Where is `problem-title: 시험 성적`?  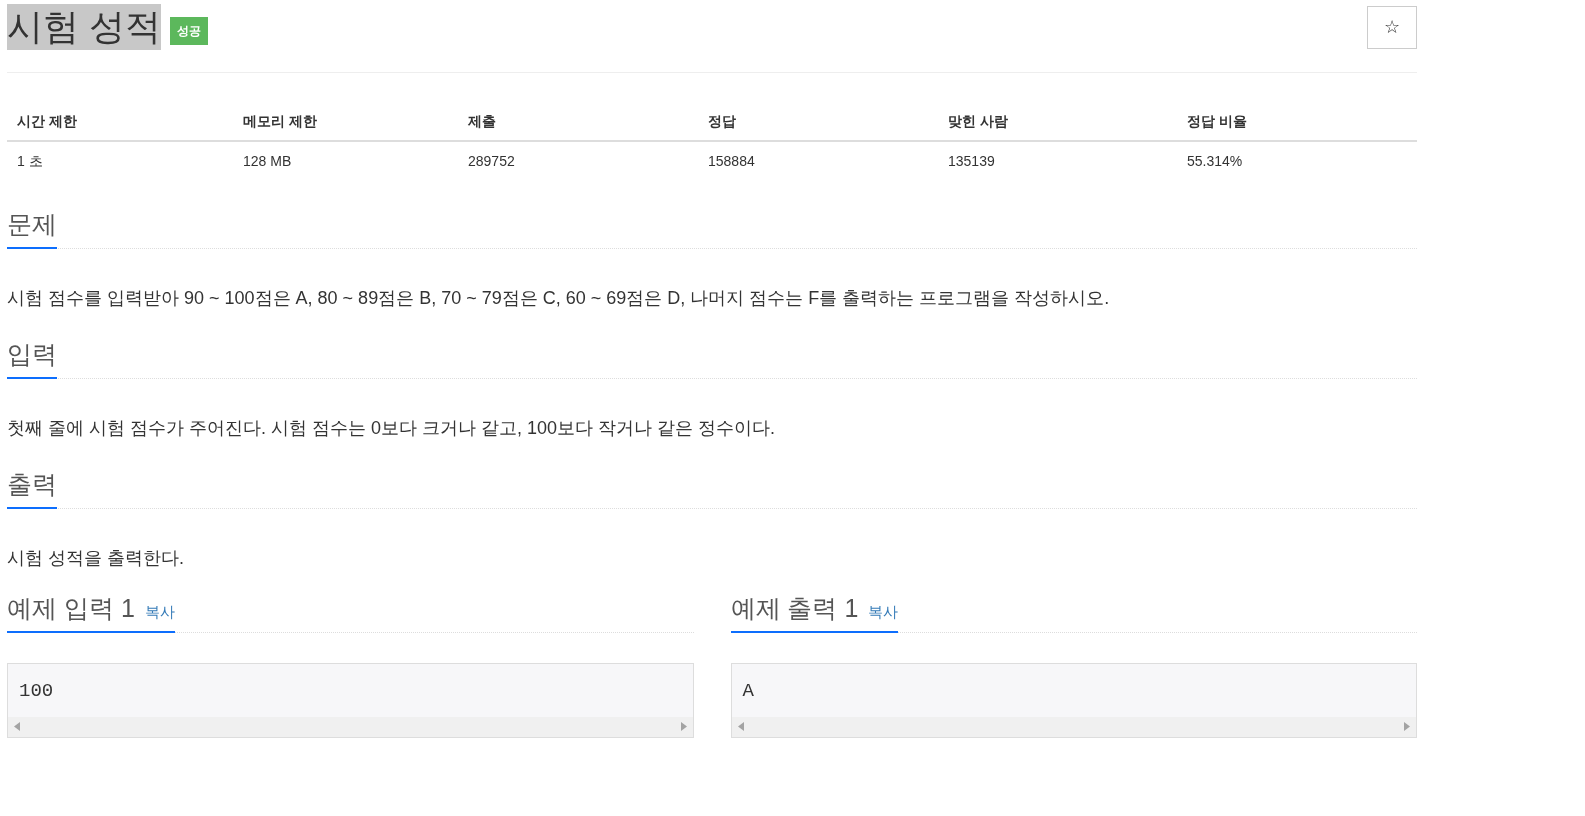
problem-title: 시험 성적 is located at coordinates (84, 27).